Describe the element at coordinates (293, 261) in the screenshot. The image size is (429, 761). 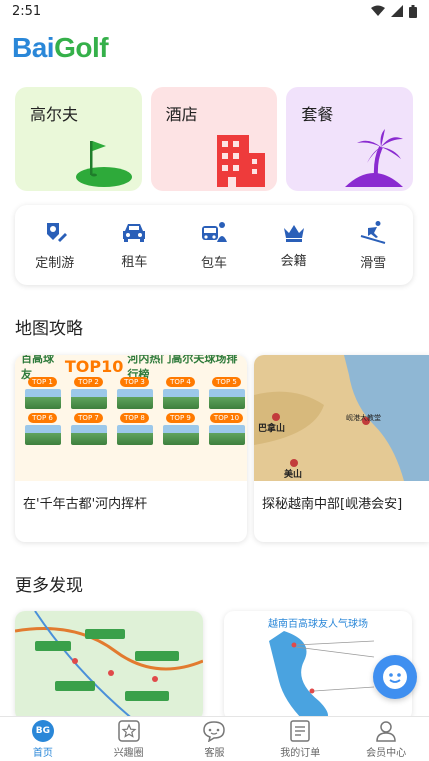
I see `service-label: 会籍` at that location.